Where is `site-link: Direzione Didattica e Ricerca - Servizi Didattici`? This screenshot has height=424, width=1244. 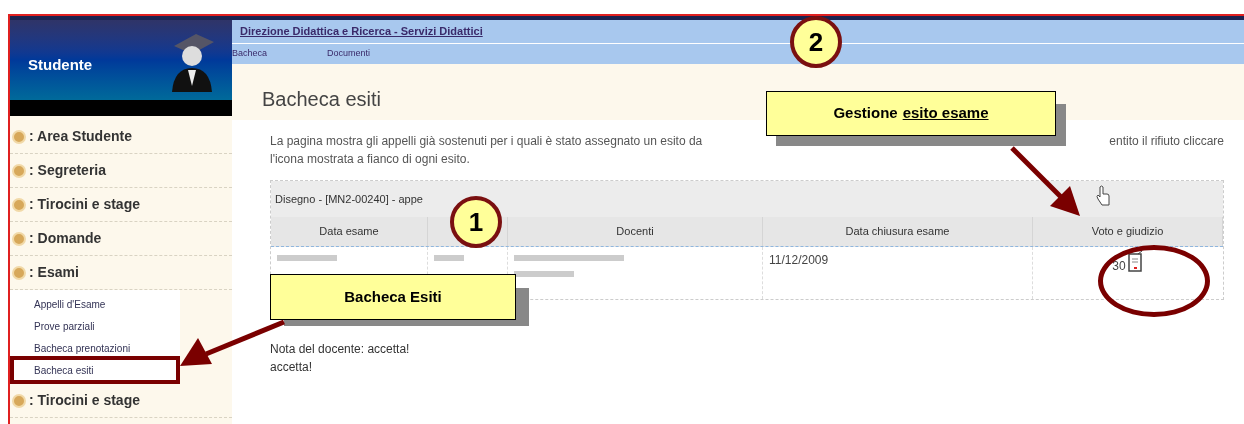 site-link: Direzione Didattica e Ricerca - Servizi Didattici is located at coordinates (361, 31).